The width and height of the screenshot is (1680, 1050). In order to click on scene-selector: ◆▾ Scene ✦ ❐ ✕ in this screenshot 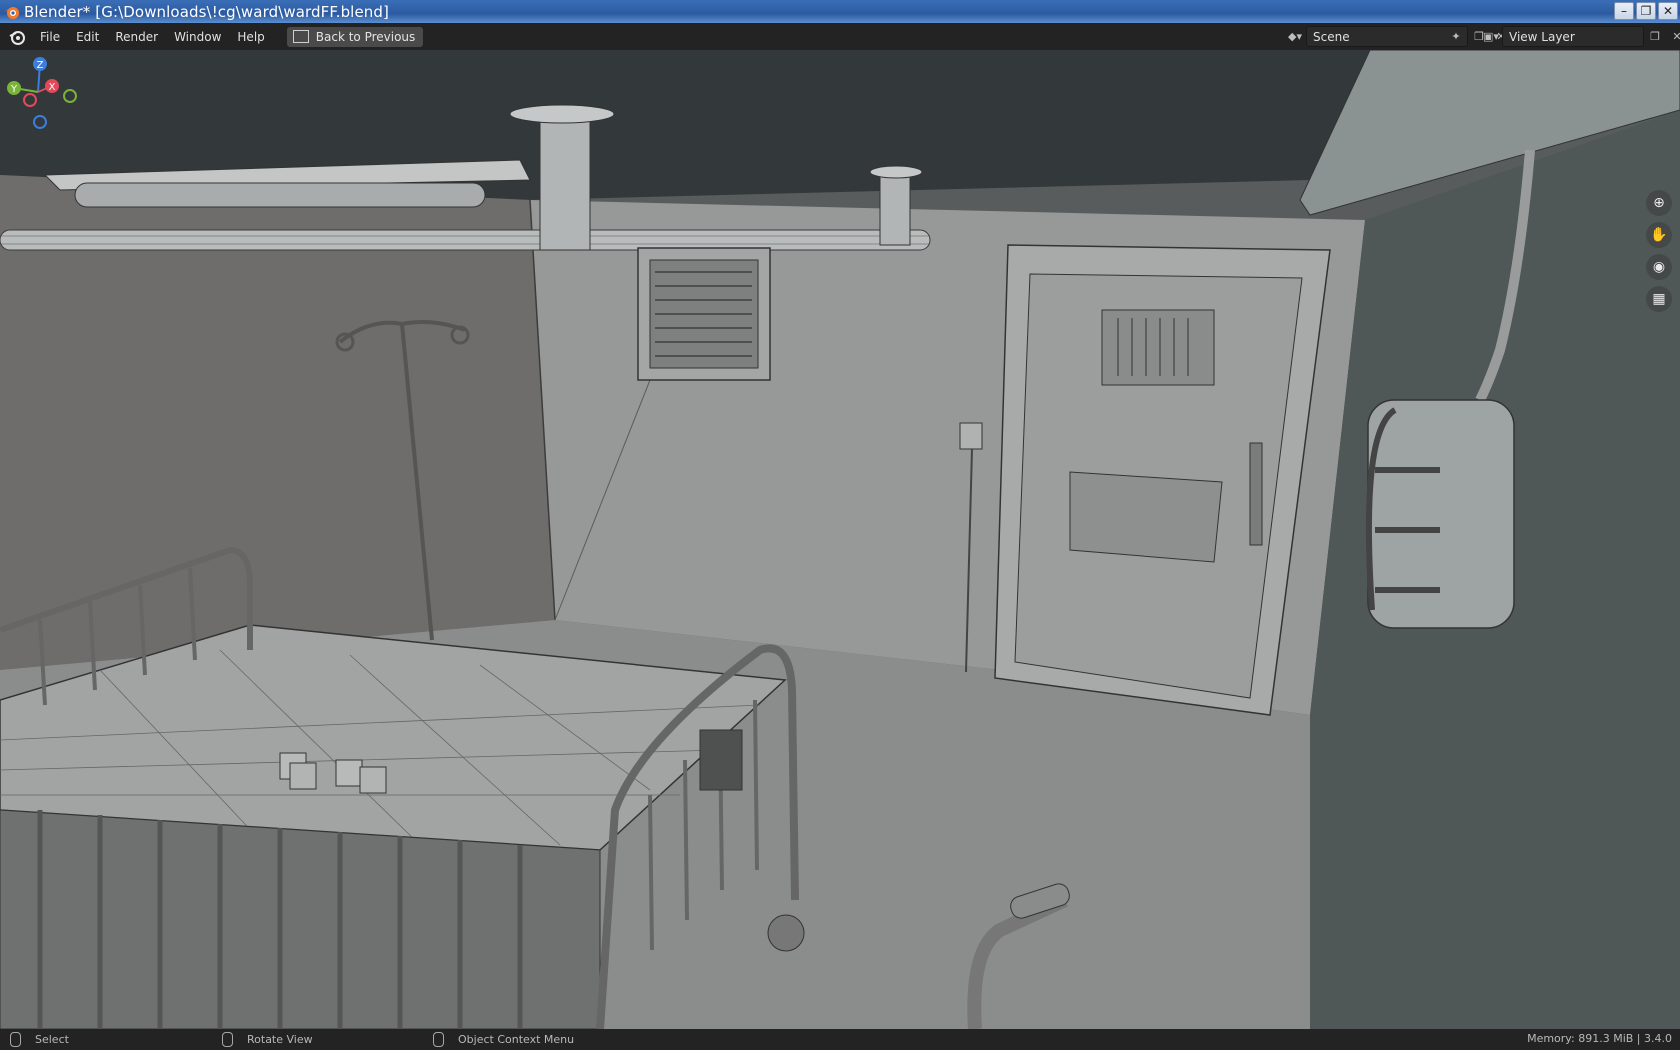, I will do `click(1398, 36)`.